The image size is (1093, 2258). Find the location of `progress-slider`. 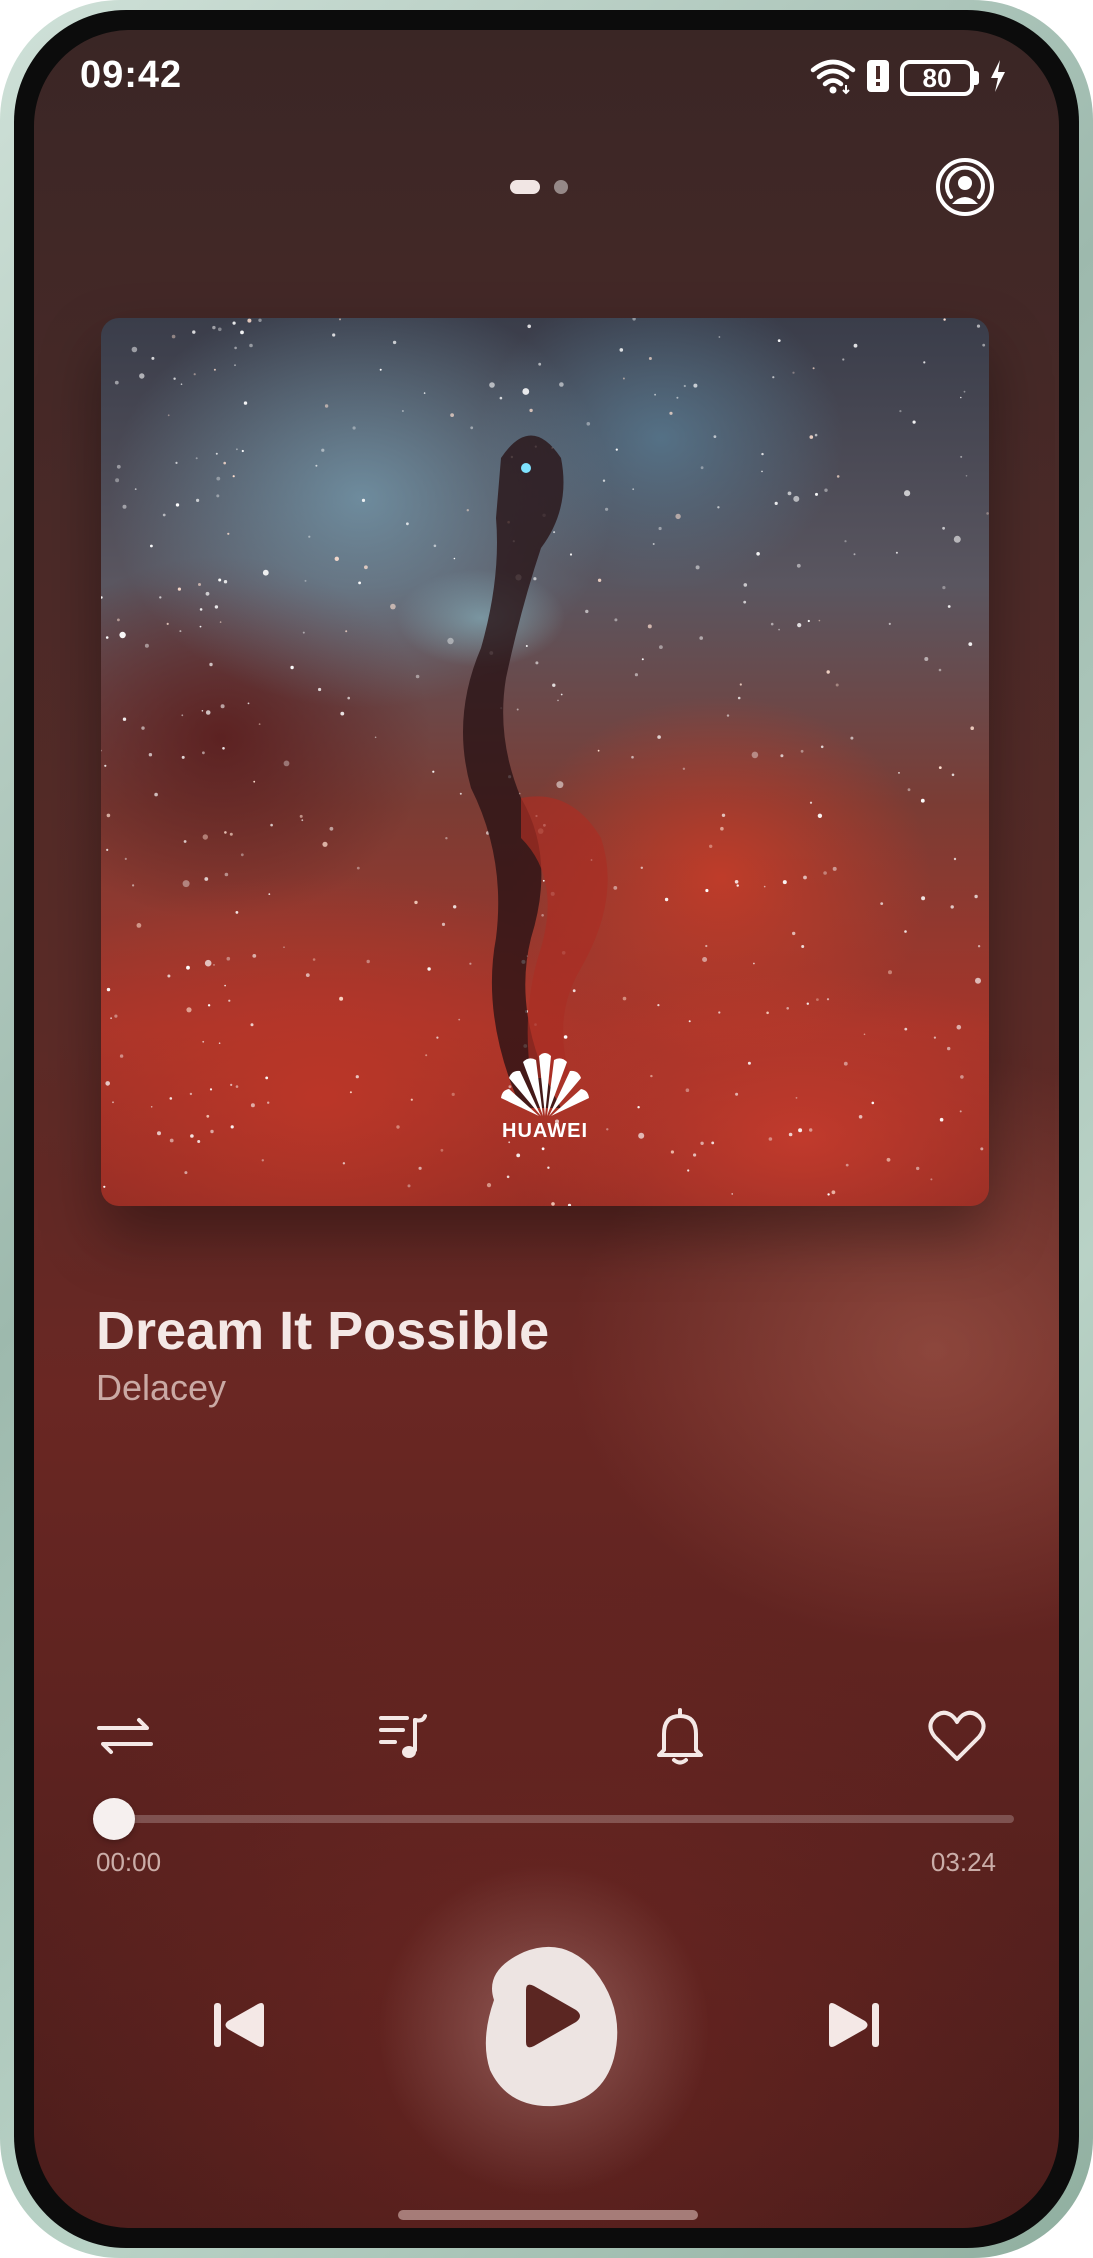

progress-slider is located at coordinates (553, 1819).